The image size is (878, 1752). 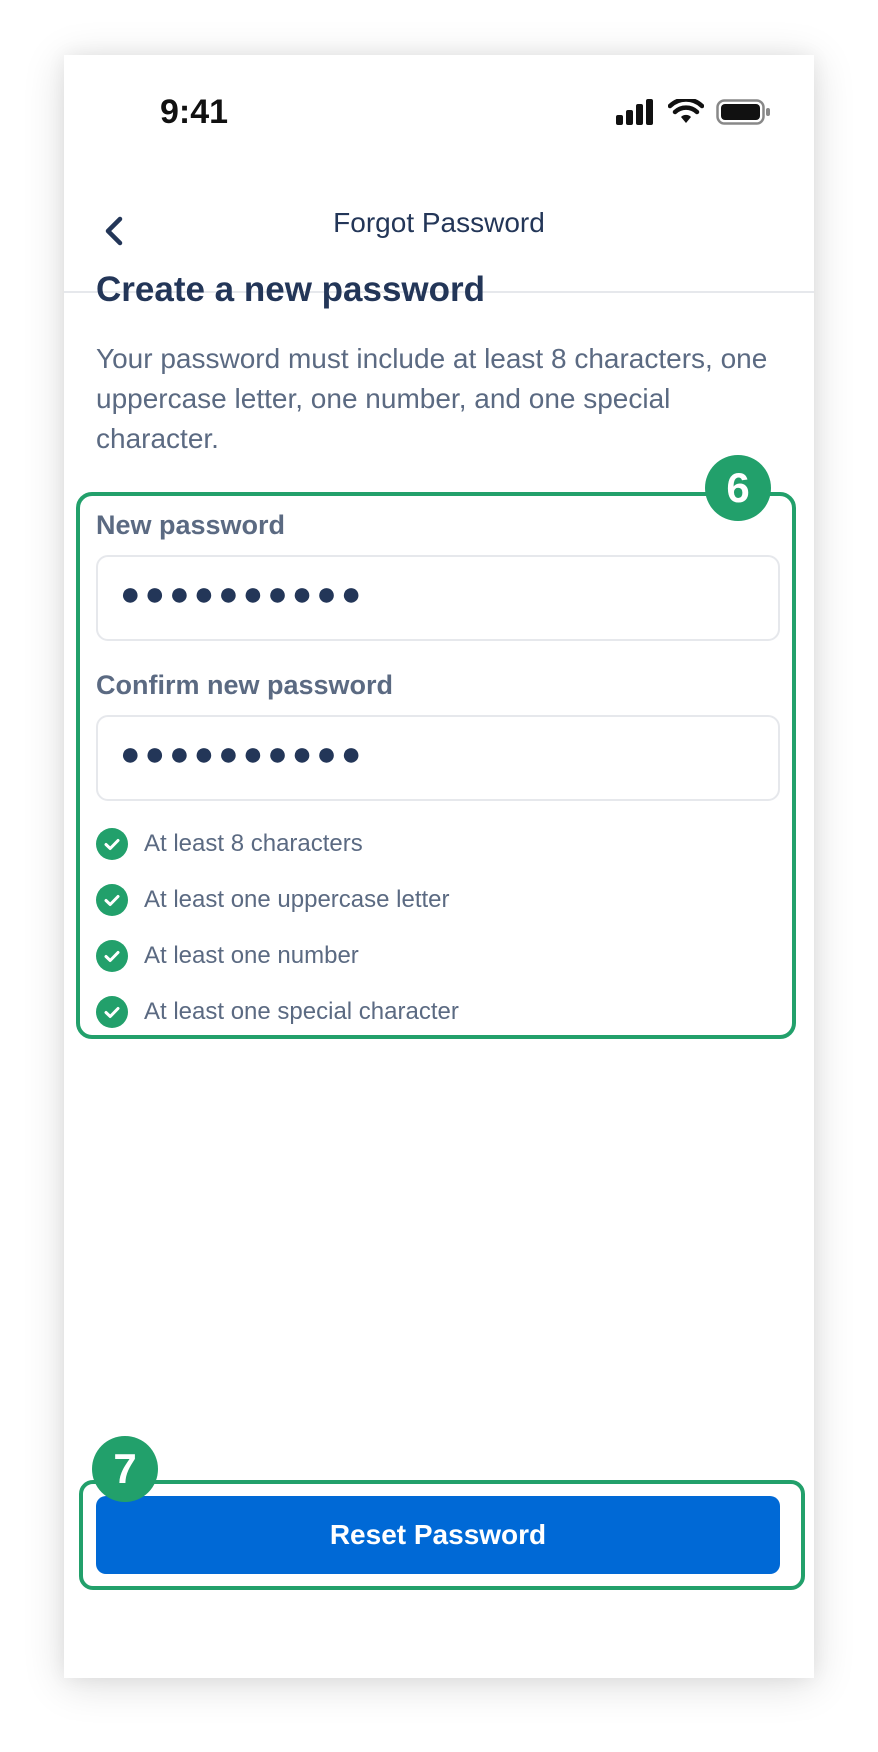 I want to click on new-password-value: ●●●●●●●●●●, so click(x=243, y=594).